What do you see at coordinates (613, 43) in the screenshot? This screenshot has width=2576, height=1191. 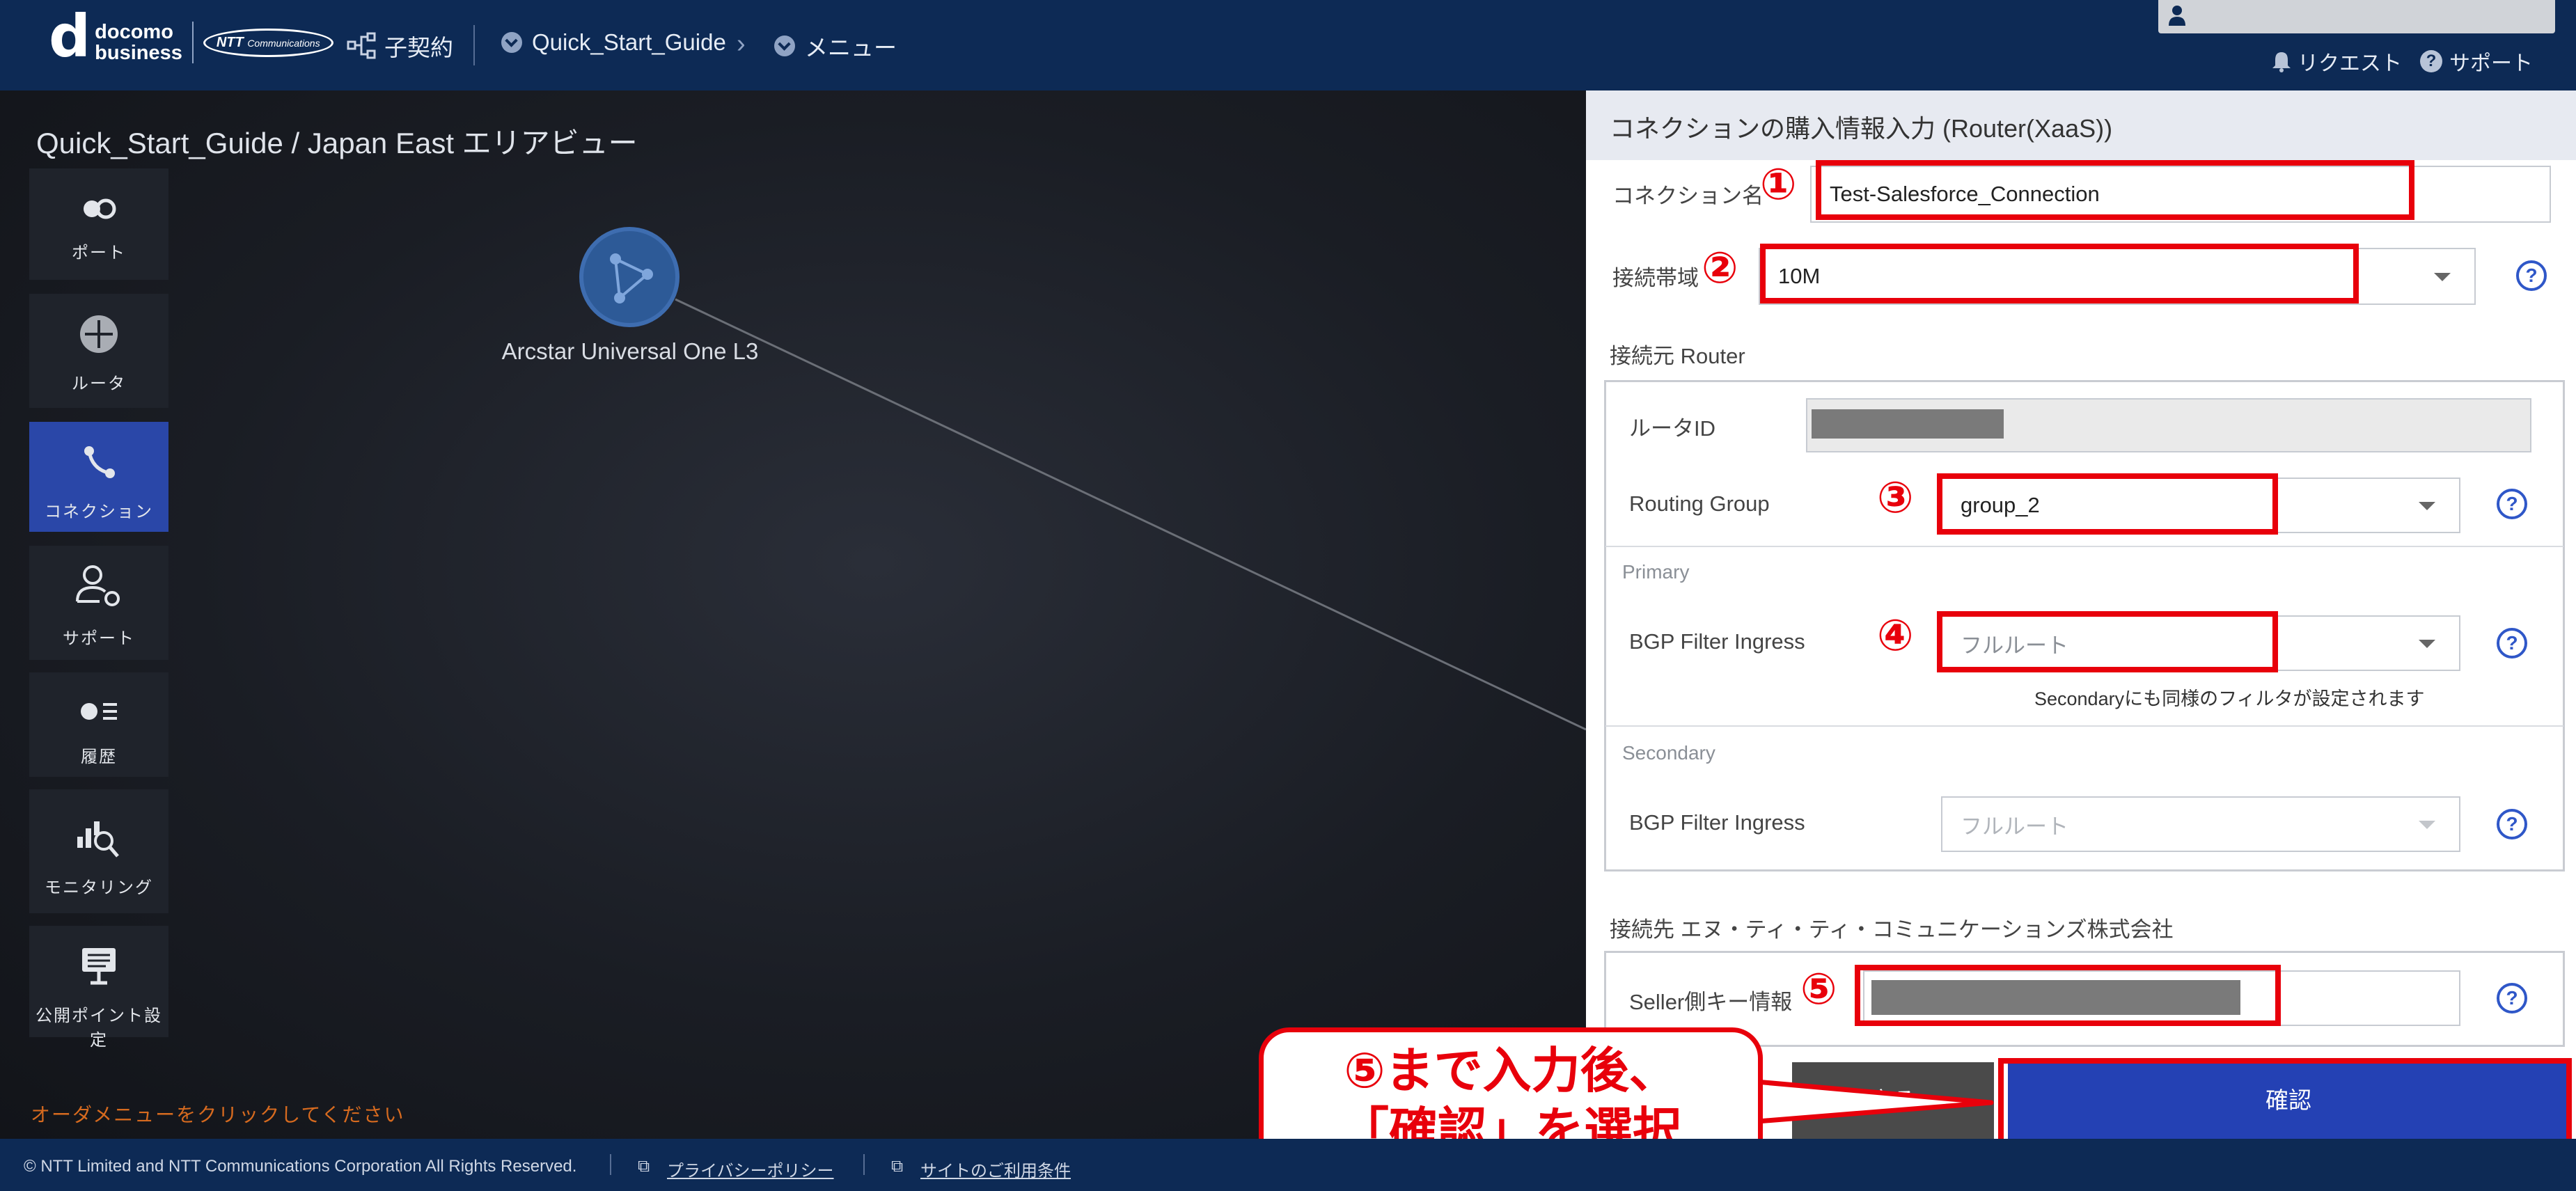 I see `project-breadcrumb: Quick_Start_Guide` at bounding box center [613, 43].